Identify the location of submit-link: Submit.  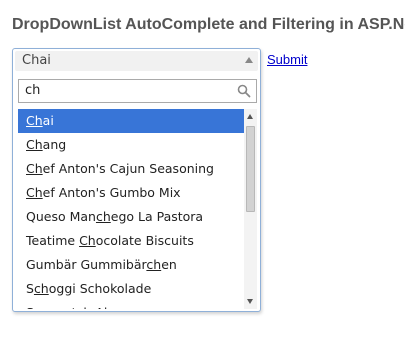
(287, 59).